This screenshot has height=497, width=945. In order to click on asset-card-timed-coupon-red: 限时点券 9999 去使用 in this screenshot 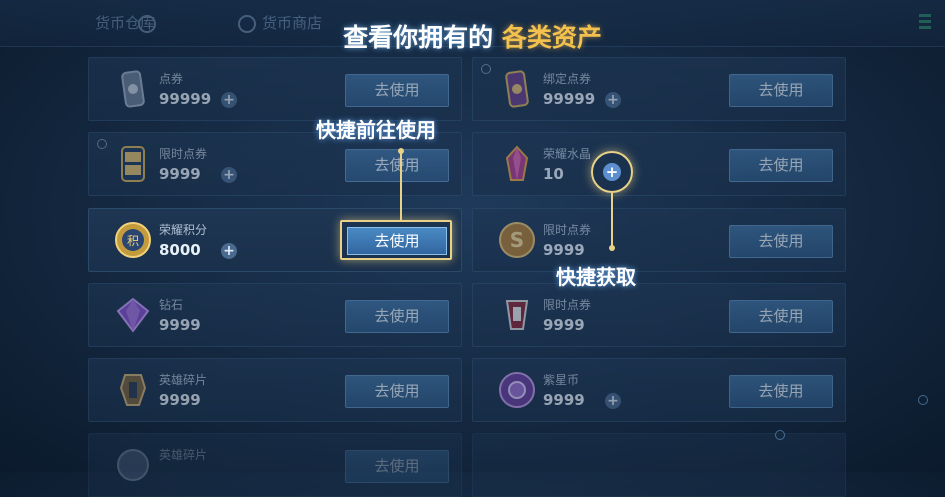, I will do `click(659, 315)`.